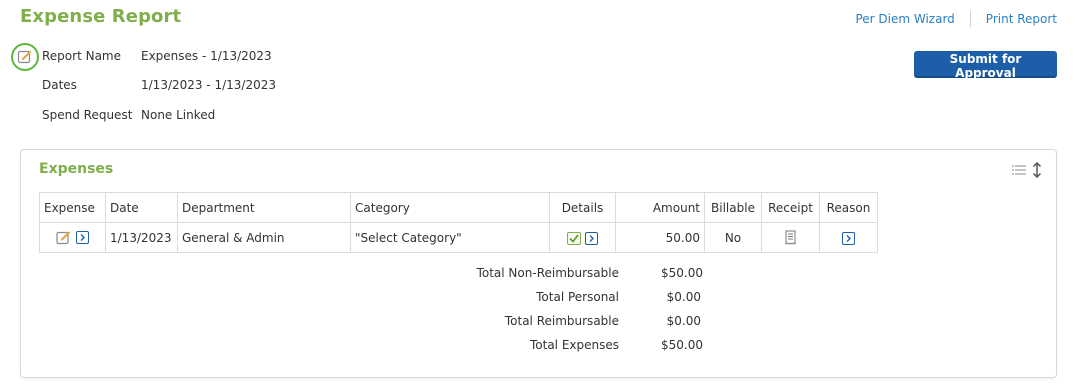  I want to click on column-header-department: Department, so click(264, 207).